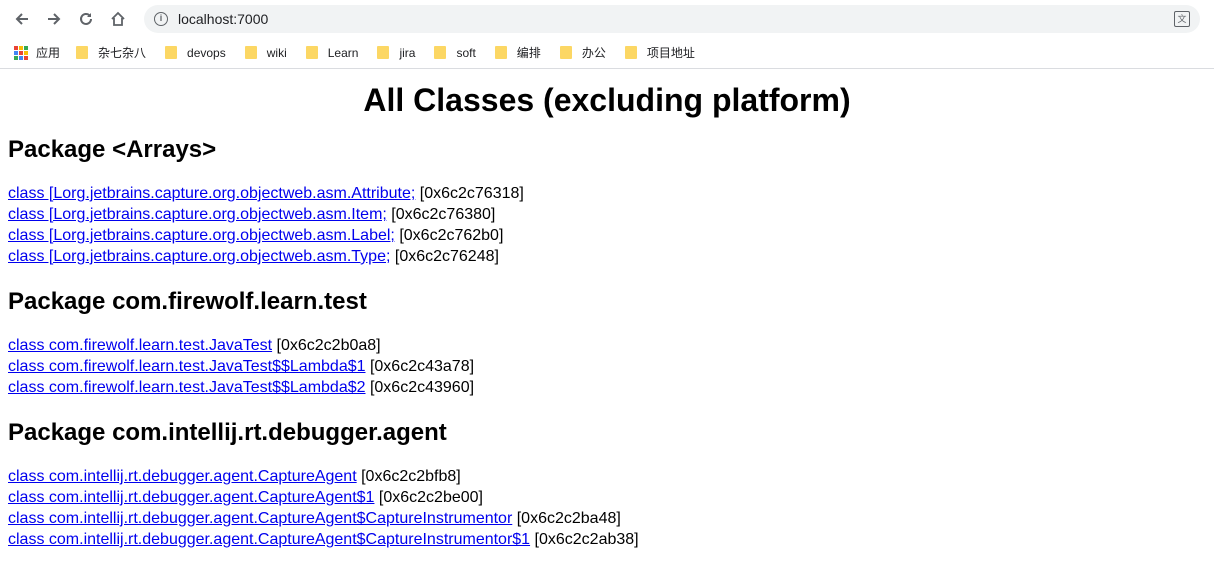 The width and height of the screenshot is (1214, 572). What do you see at coordinates (466, 52) in the screenshot?
I see `bookmark-label: soft` at bounding box center [466, 52].